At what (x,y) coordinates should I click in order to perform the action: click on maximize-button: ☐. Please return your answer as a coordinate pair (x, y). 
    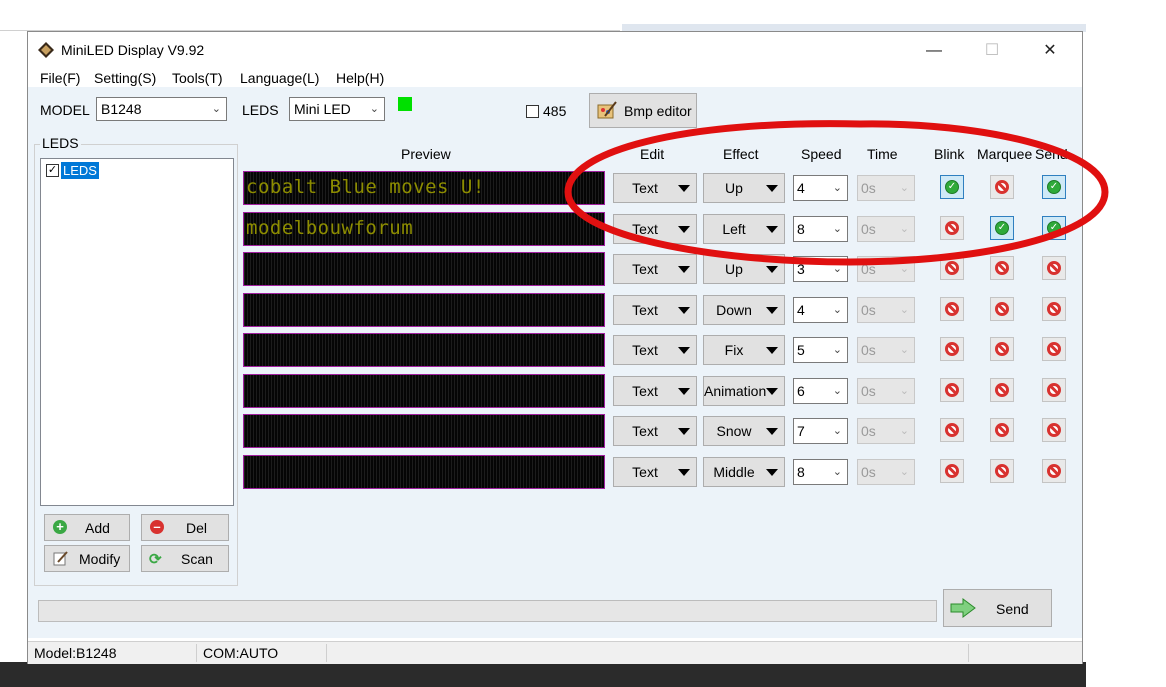
    Looking at the image, I should click on (992, 51).